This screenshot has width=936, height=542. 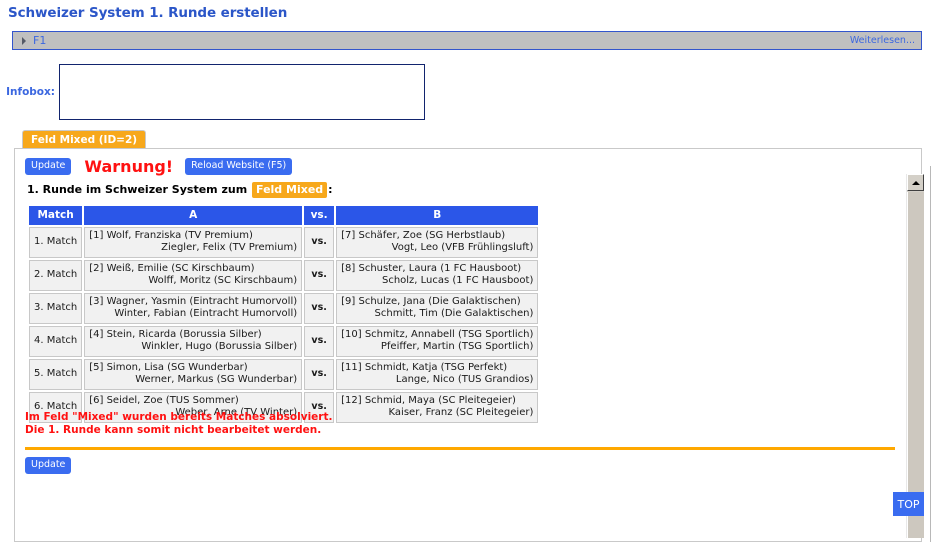 I want to click on cell-match-number: 4. Match, so click(x=56, y=341).